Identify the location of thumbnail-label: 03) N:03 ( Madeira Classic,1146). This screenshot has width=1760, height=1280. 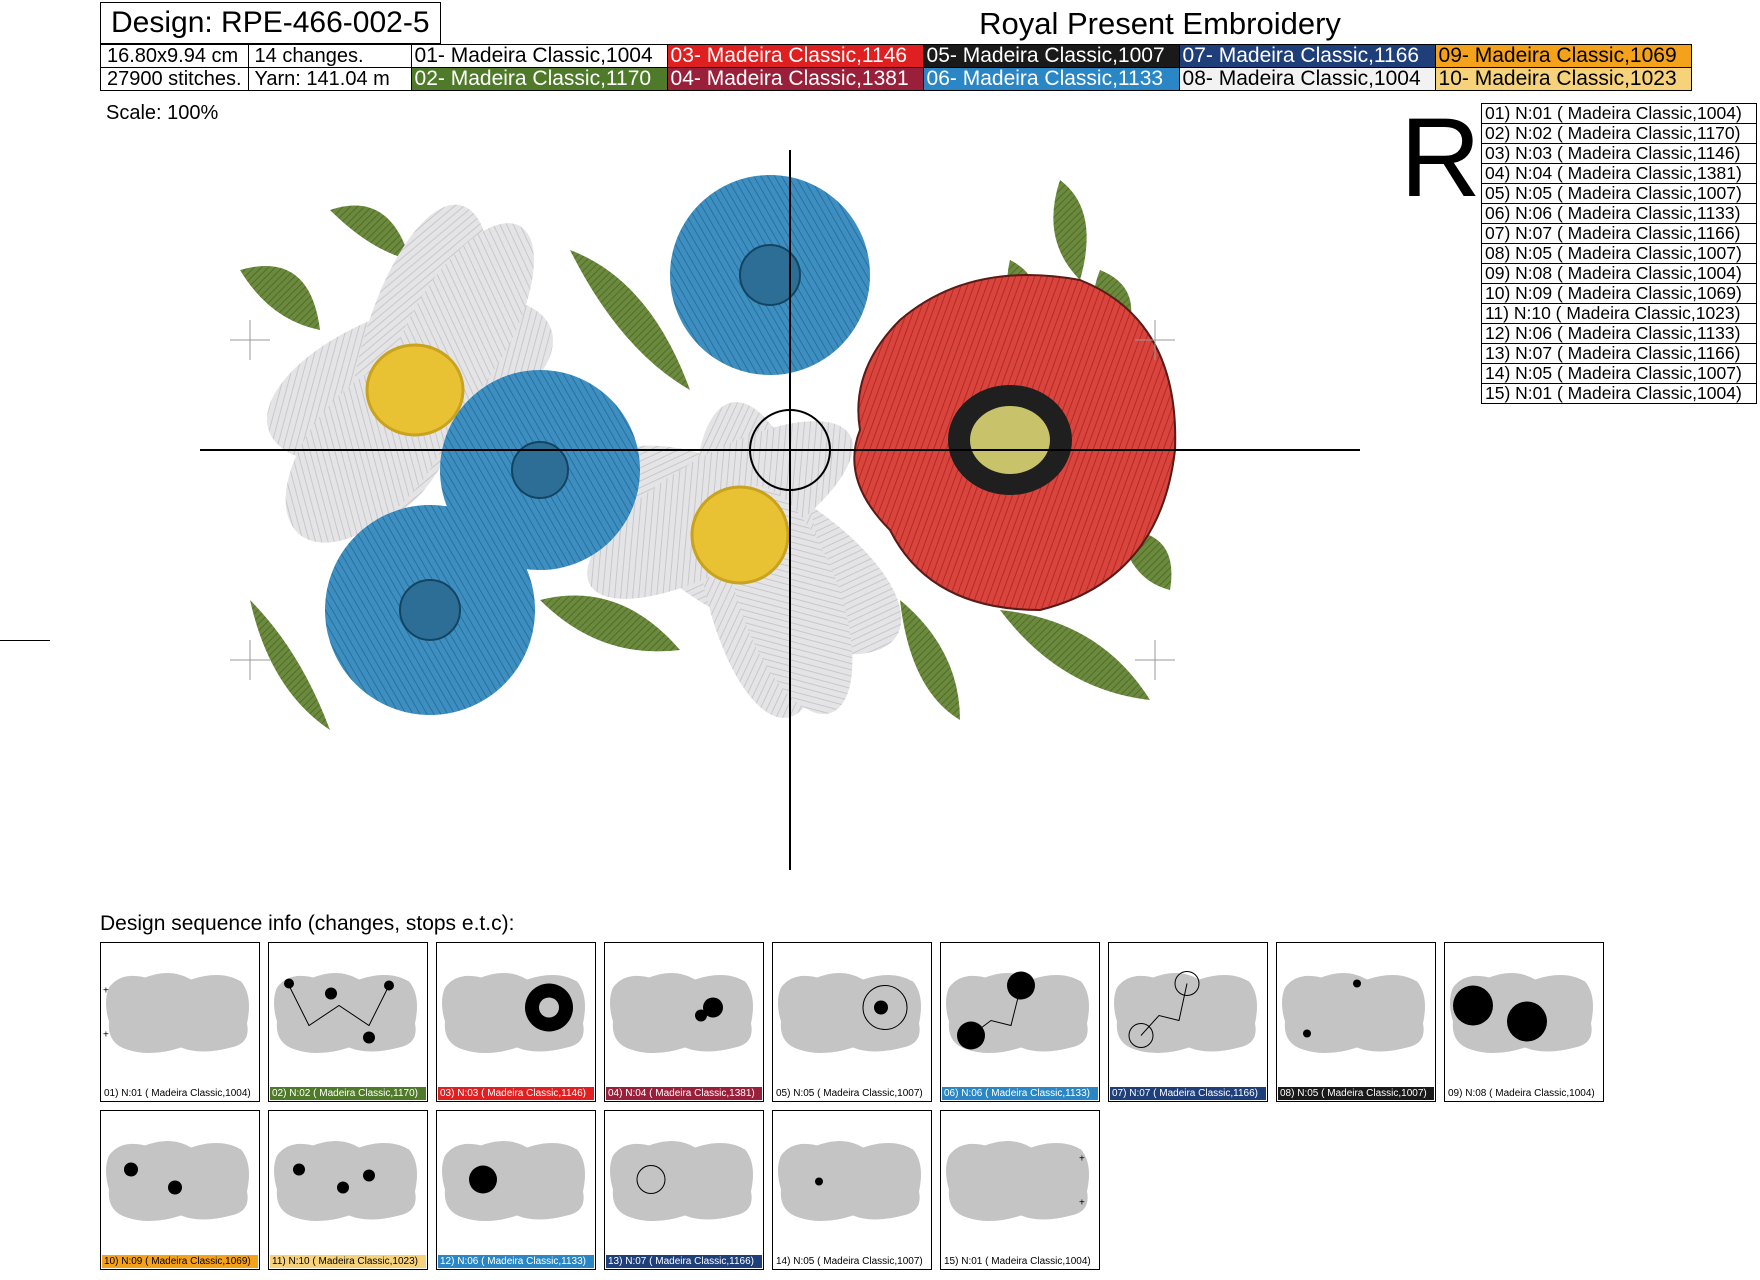
(516, 1093).